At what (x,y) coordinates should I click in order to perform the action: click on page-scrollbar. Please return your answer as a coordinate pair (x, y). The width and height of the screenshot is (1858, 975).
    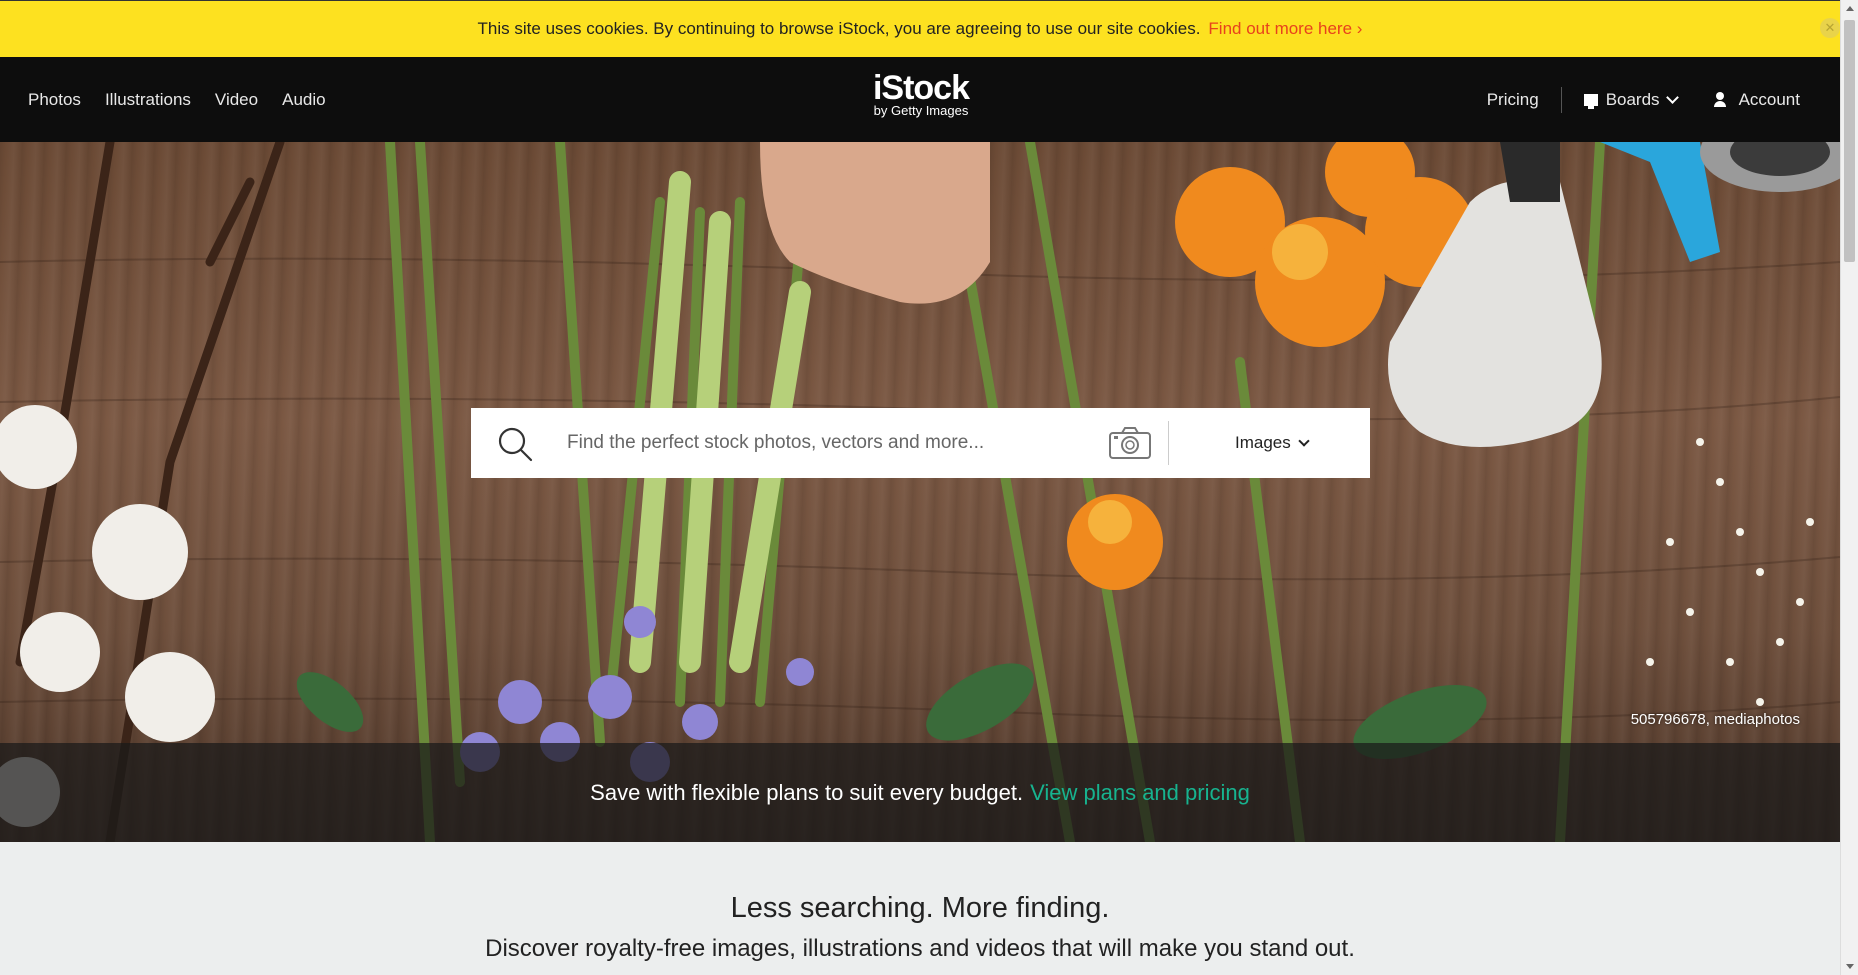
    Looking at the image, I should click on (1849, 487).